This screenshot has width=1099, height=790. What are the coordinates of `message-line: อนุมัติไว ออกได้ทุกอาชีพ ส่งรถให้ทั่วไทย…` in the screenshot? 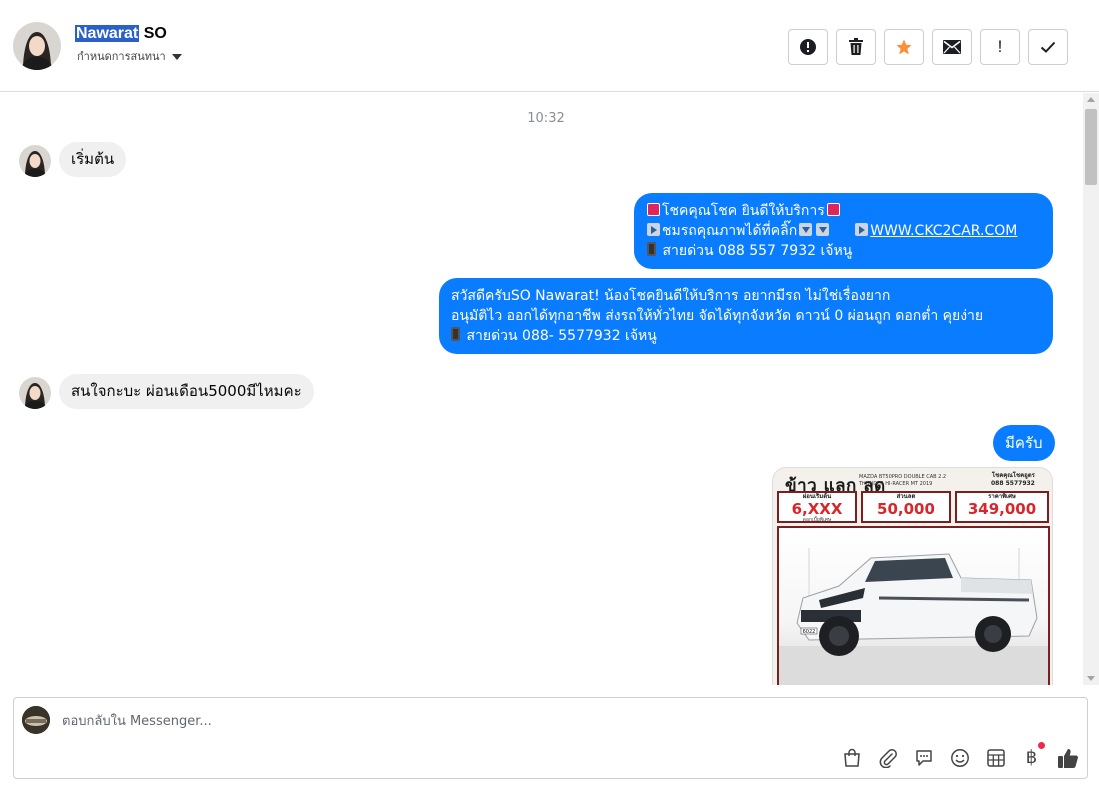 It's located at (717, 316).